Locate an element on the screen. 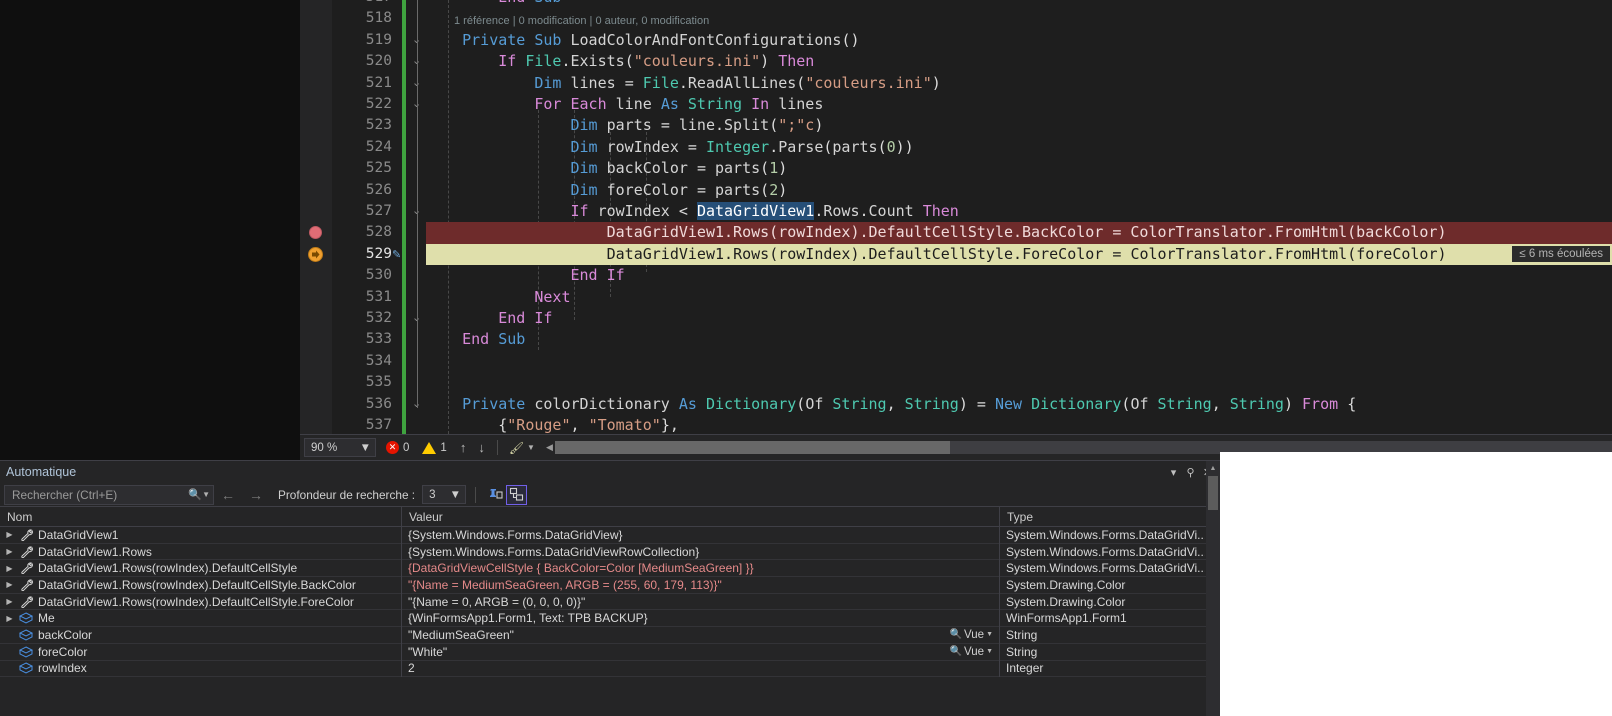  pin-icon: ⚲ is located at coordinates (1190, 472).